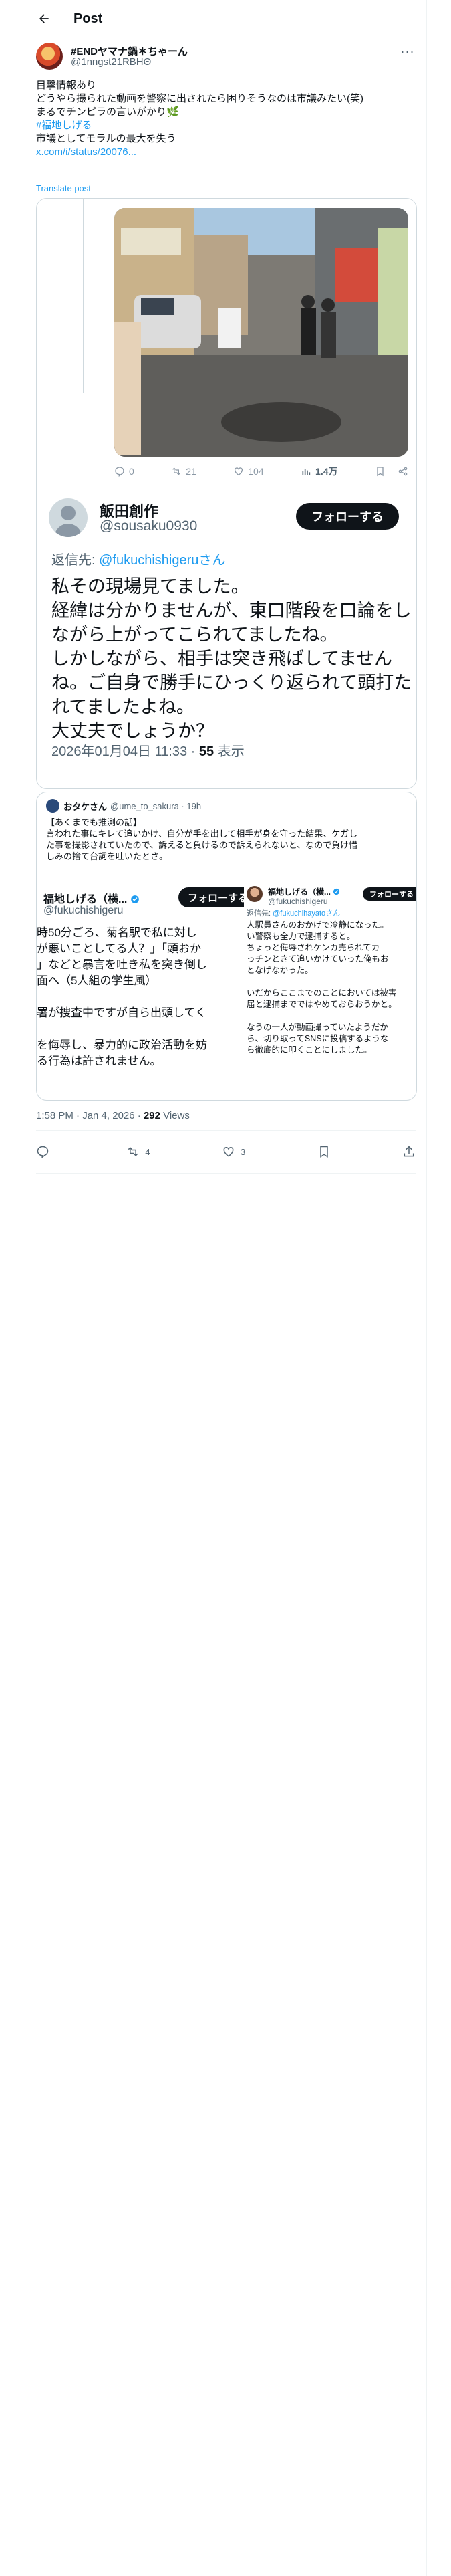  I want to click on bookmark-share, so click(391, 471).